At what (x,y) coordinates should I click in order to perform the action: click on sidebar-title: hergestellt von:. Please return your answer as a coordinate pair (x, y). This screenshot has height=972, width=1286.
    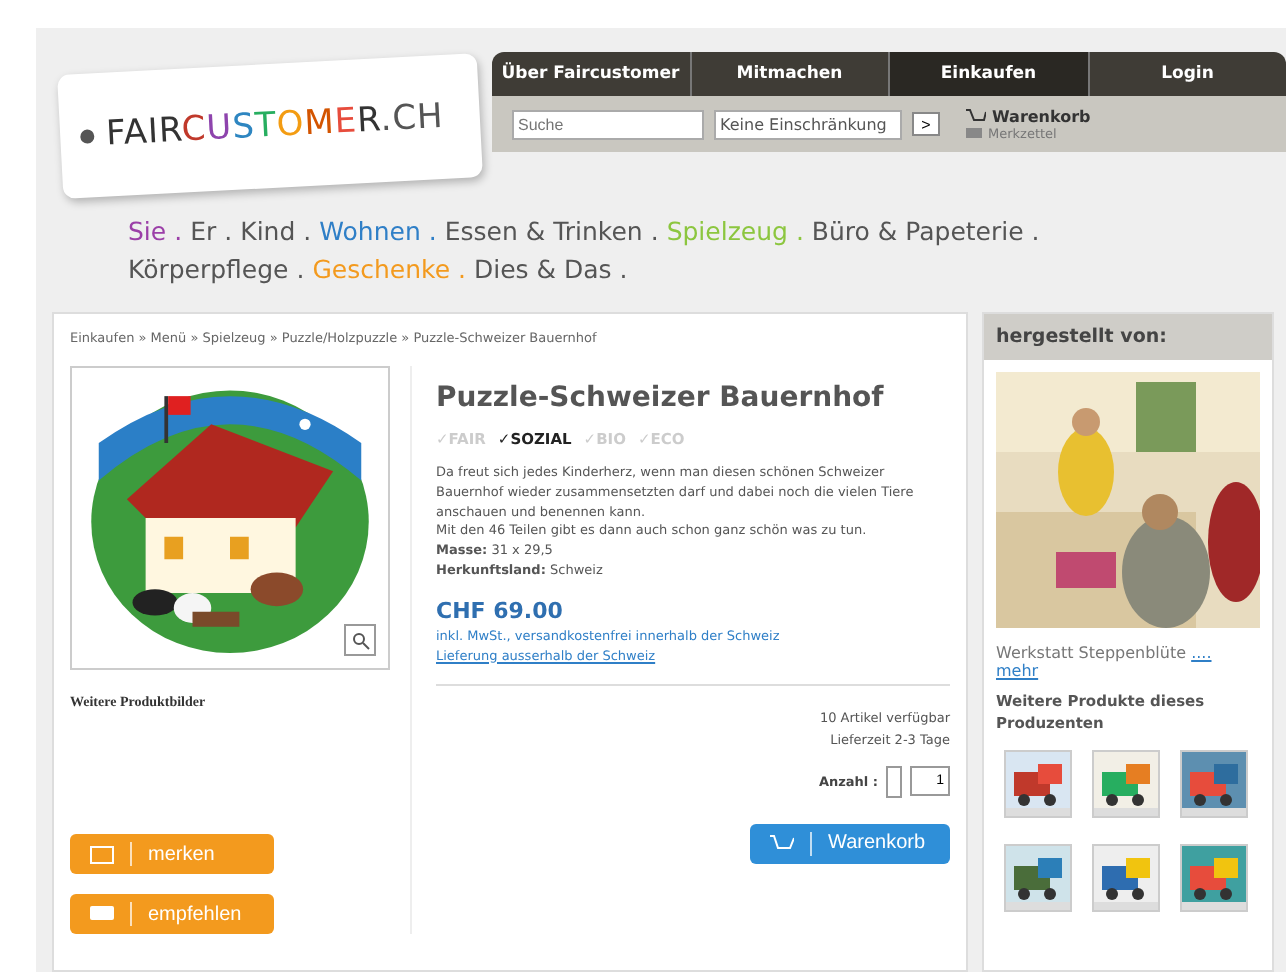
    Looking at the image, I should click on (1128, 337).